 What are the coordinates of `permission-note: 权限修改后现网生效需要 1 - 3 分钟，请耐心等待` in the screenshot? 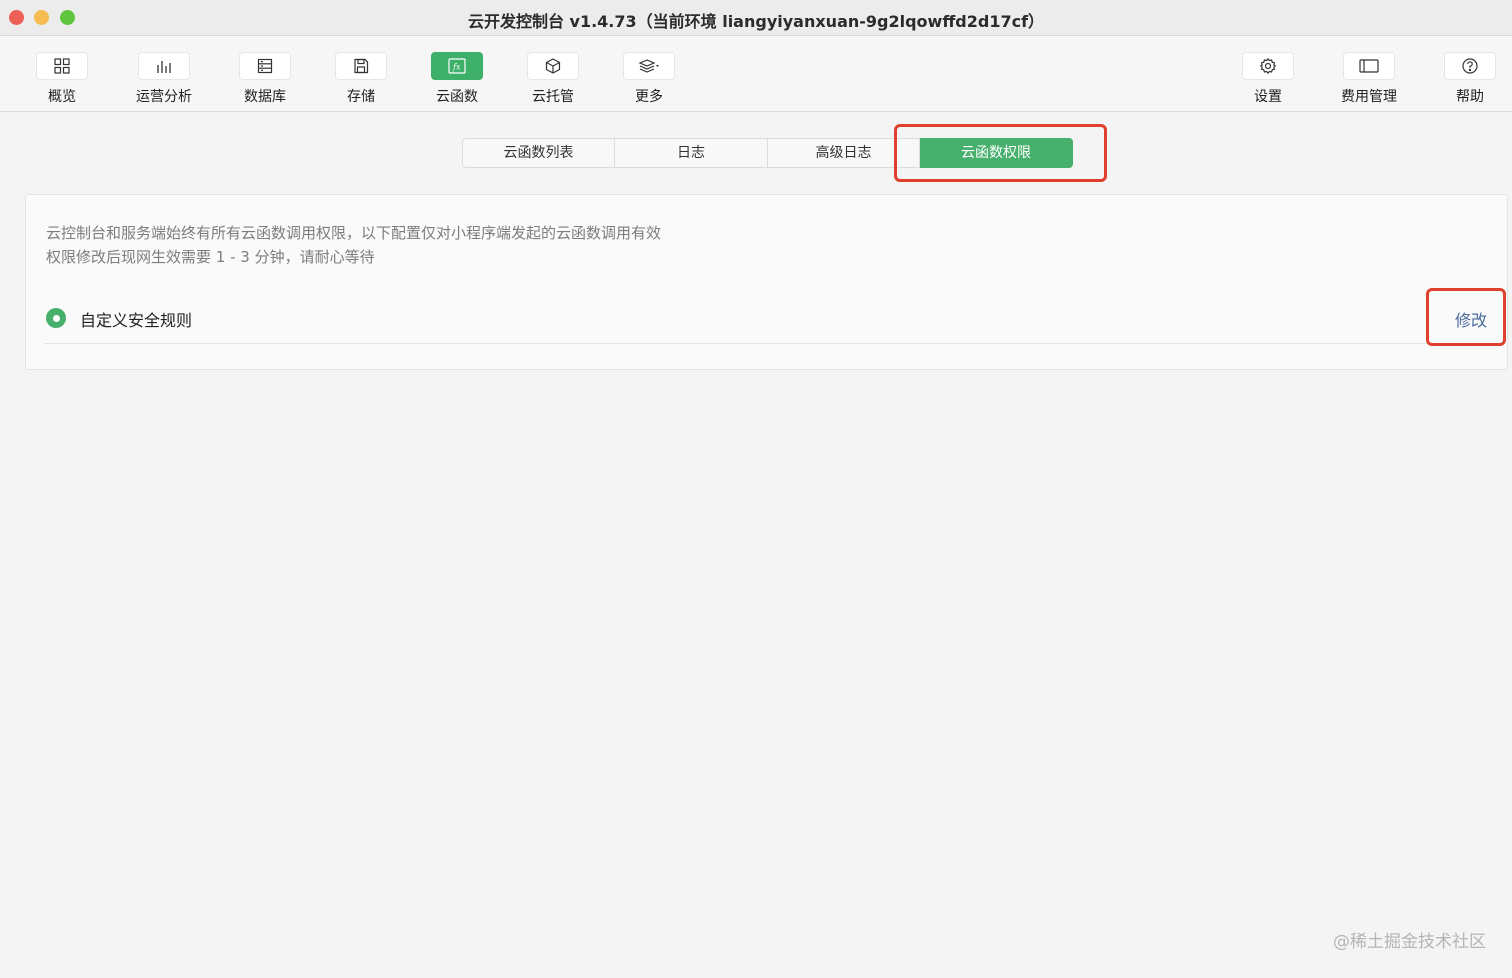 It's located at (210, 257).